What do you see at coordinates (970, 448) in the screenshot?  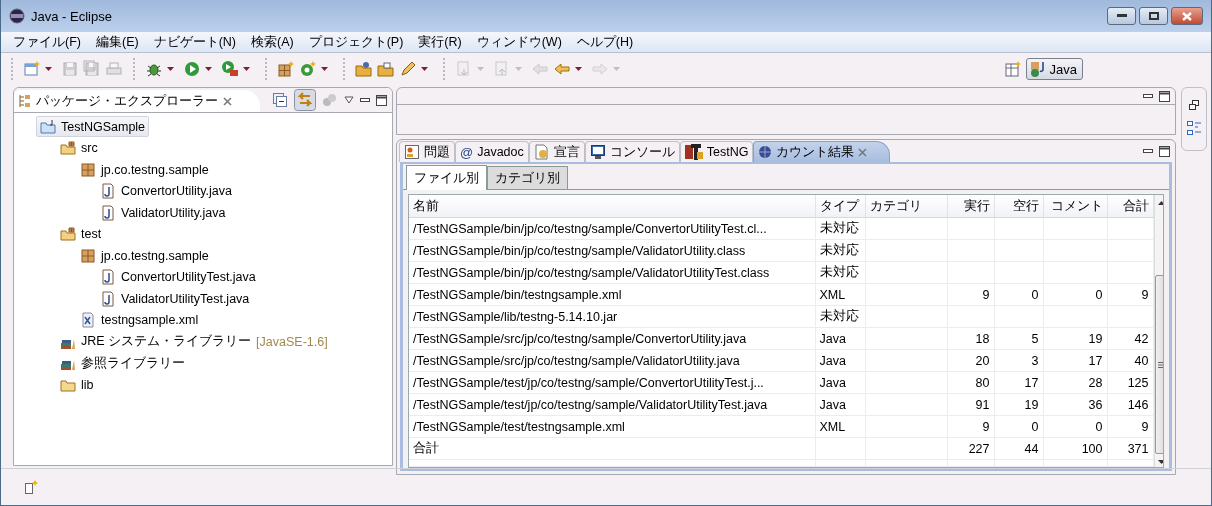 I see `table-cell: 227` at bounding box center [970, 448].